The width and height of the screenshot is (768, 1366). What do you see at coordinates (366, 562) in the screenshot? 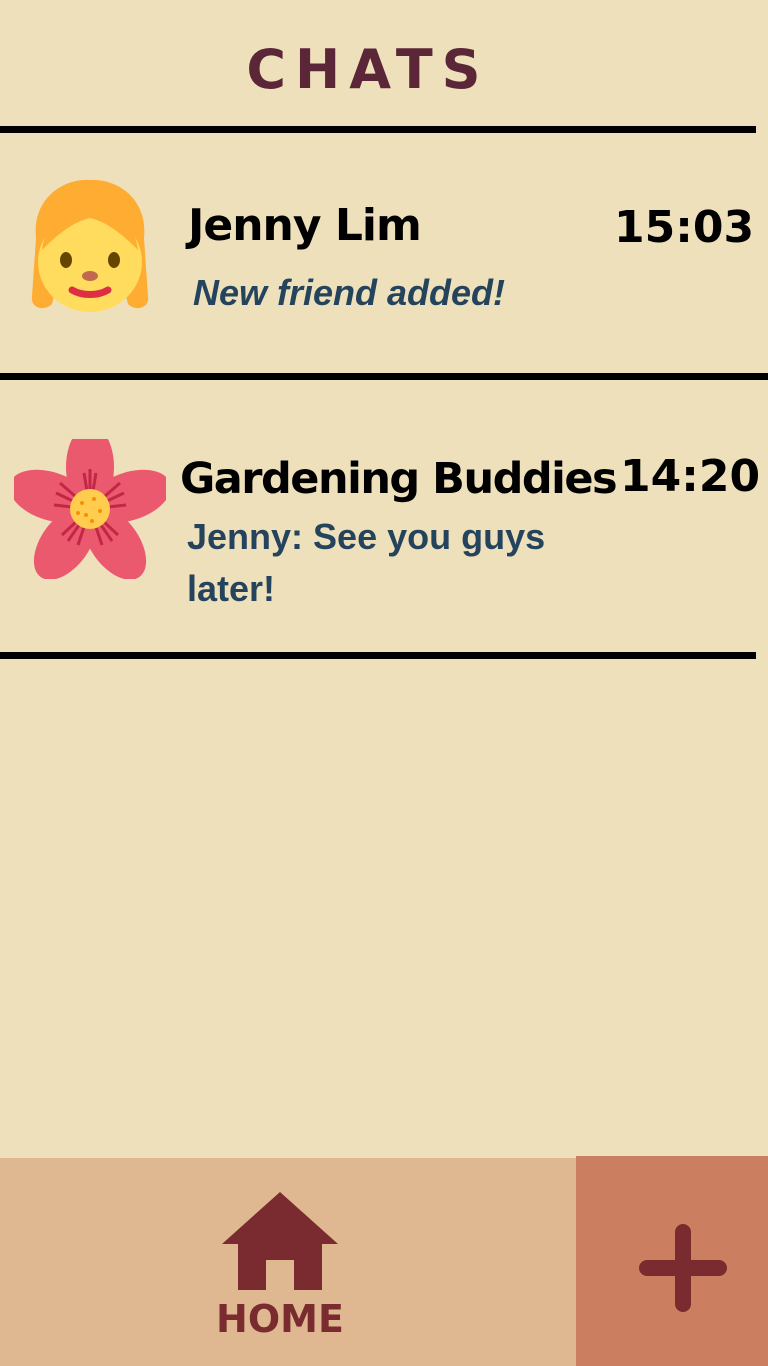
I see `chat-preview: Jenny: See you guys later!` at bounding box center [366, 562].